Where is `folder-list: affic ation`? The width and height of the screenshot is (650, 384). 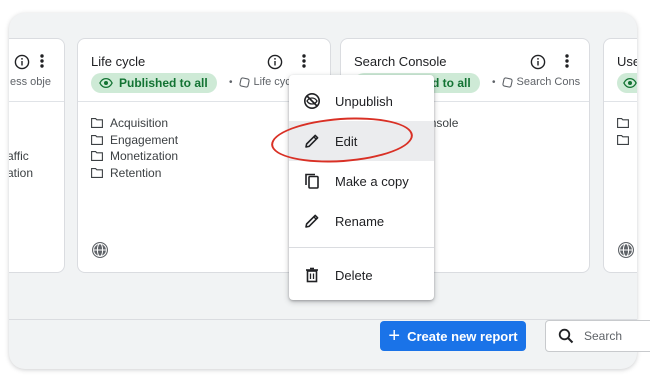
folder-list: affic ation is located at coordinates (21, 148).